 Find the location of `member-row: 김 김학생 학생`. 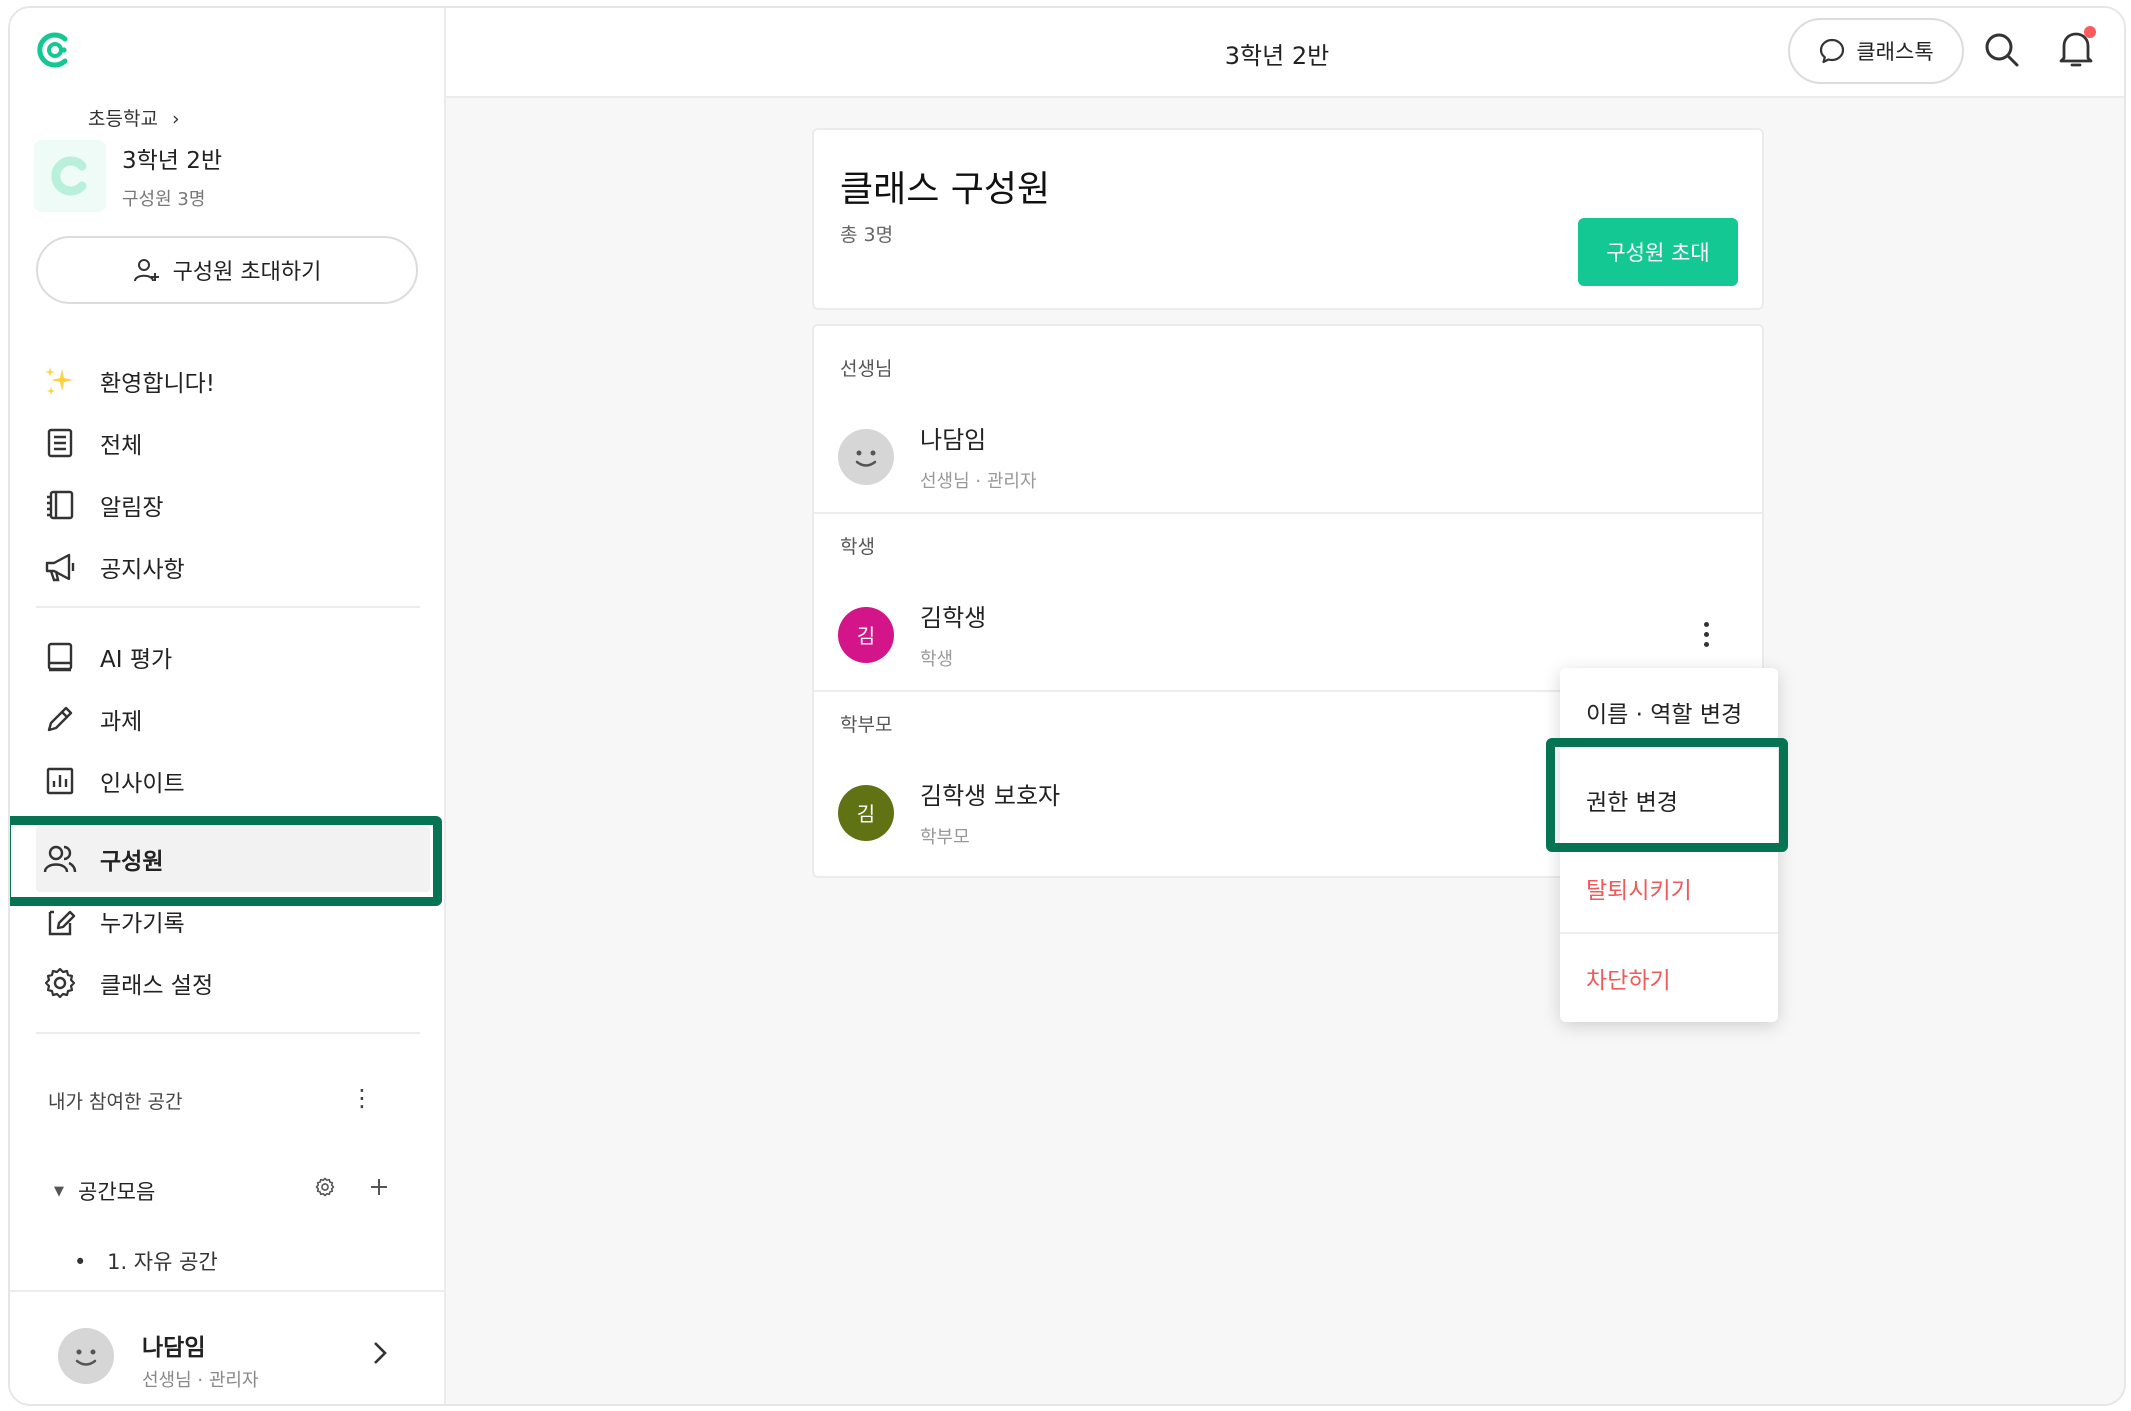

member-row: 김 김학생 학생 is located at coordinates (912, 634).